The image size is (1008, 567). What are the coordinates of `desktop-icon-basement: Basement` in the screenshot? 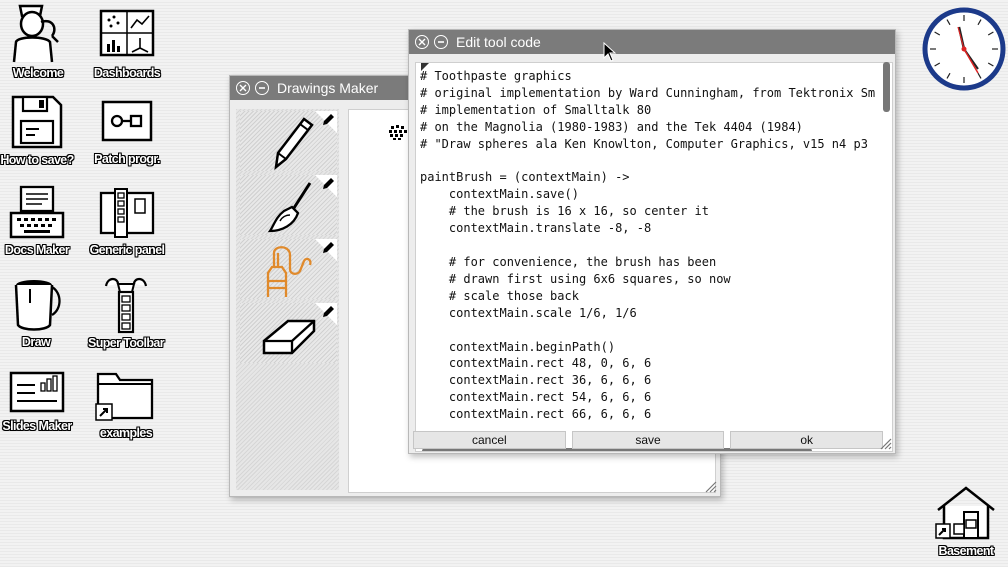 It's located at (964, 522).